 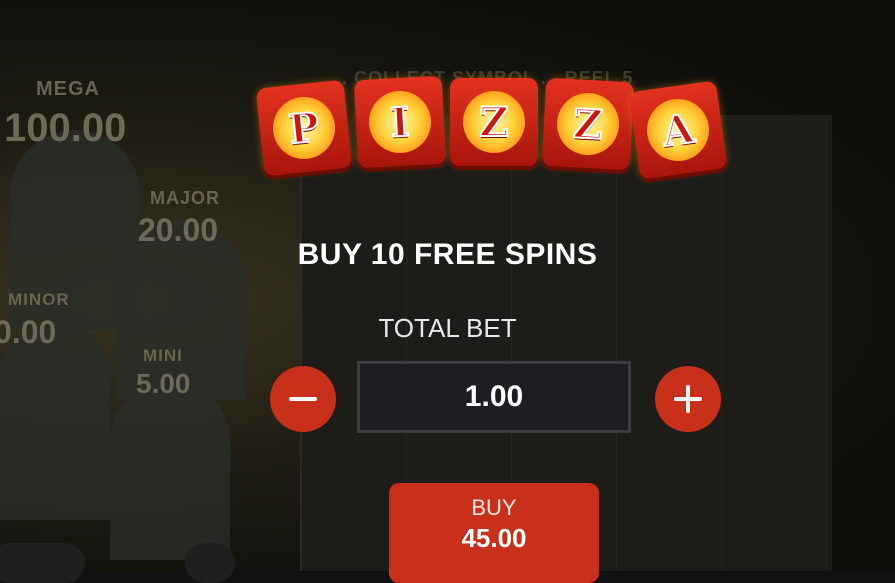 I want to click on jackpot-major-label: MAJOR, so click(x=185, y=198).